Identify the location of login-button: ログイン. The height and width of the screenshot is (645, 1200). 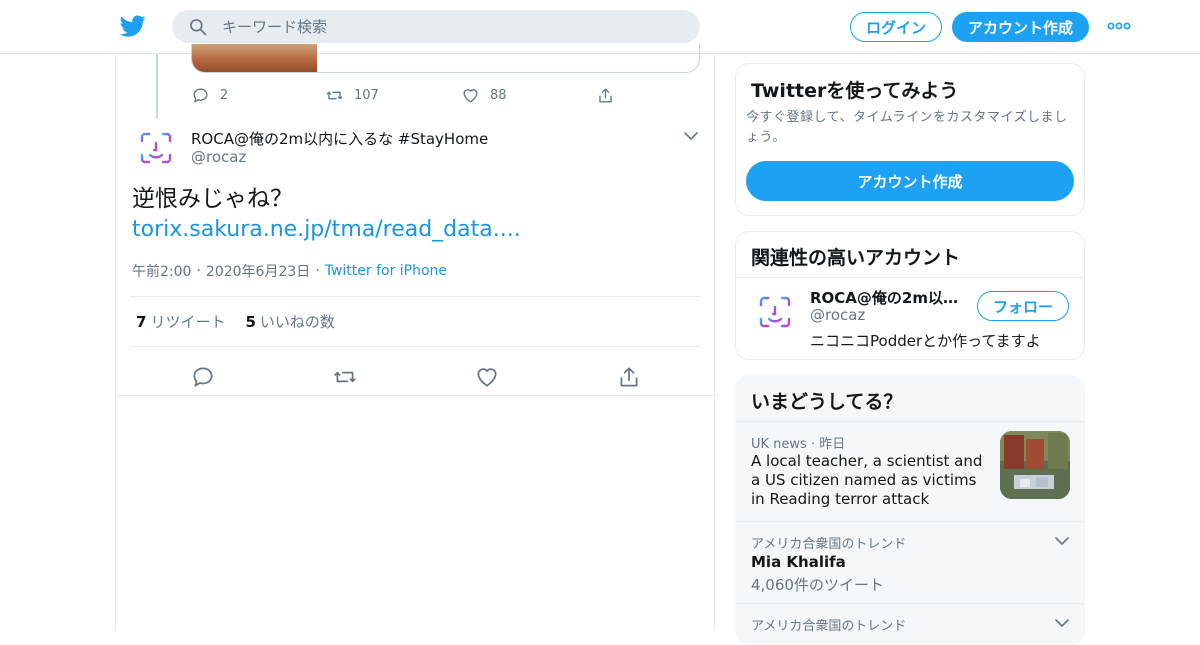
(896, 27).